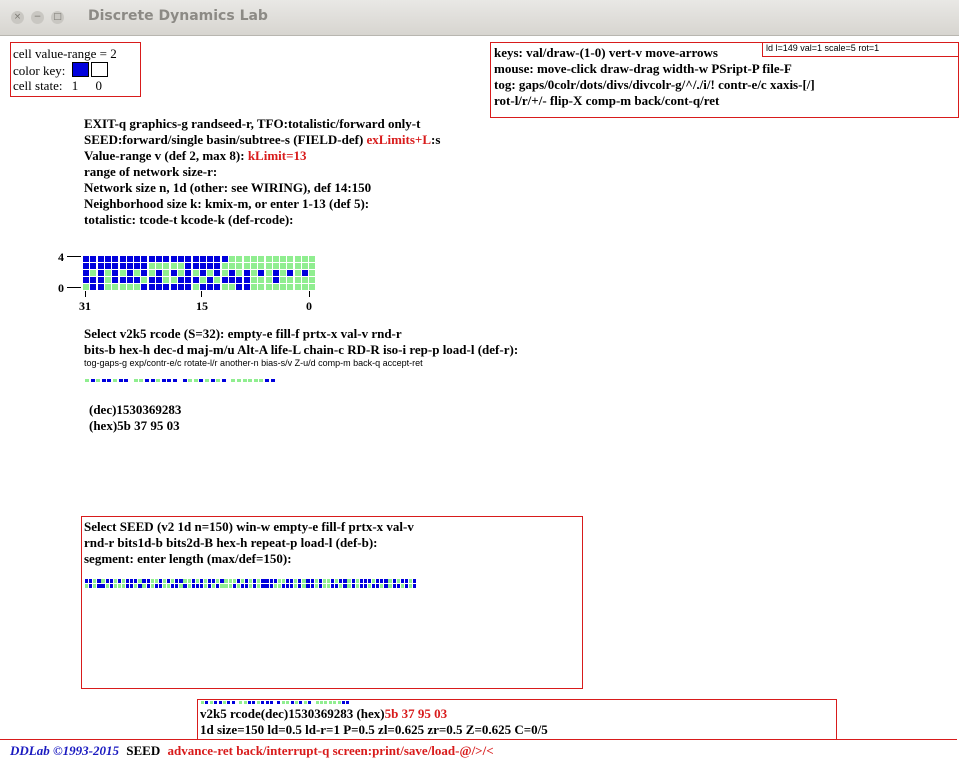 This screenshot has width=959, height=761. Describe the element at coordinates (295, 585) in the screenshot. I see `seed-pattern` at that location.